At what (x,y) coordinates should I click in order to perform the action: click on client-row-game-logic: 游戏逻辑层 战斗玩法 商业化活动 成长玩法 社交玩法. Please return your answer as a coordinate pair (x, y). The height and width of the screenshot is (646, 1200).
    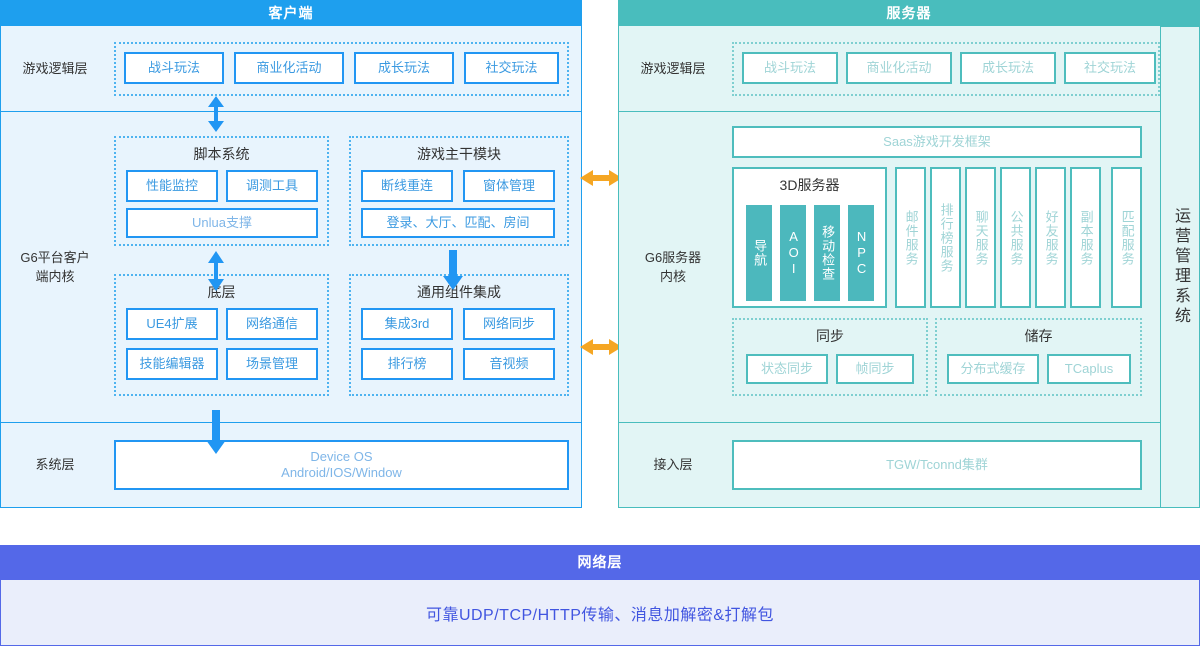
    Looking at the image, I should click on (291, 69).